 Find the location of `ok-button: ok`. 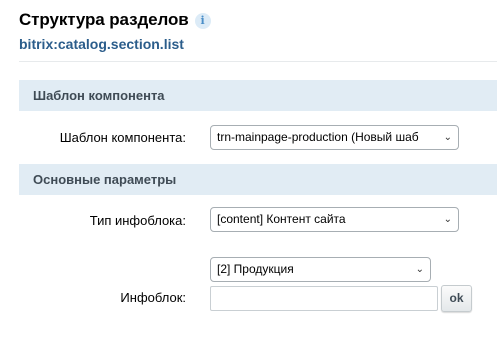

ok-button: ok is located at coordinates (456, 298).